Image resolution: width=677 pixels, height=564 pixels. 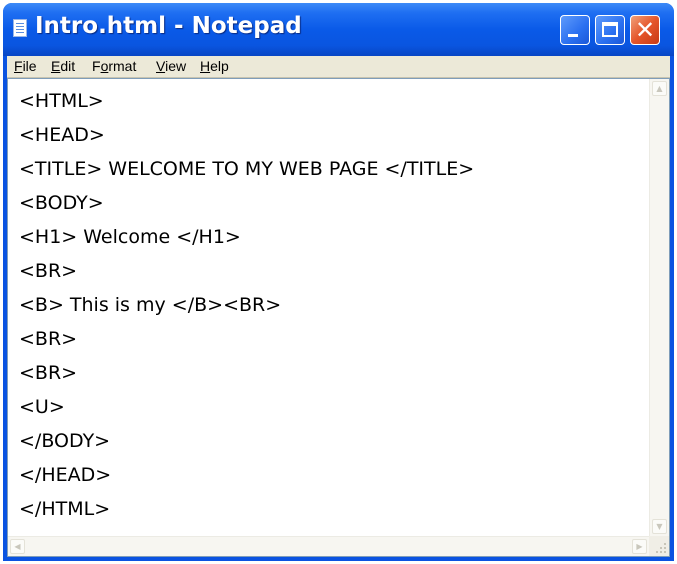 What do you see at coordinates (17, 546) in the screenshot?
I see `scroll-left-icon: ◀` at bounding box center [17, 546].